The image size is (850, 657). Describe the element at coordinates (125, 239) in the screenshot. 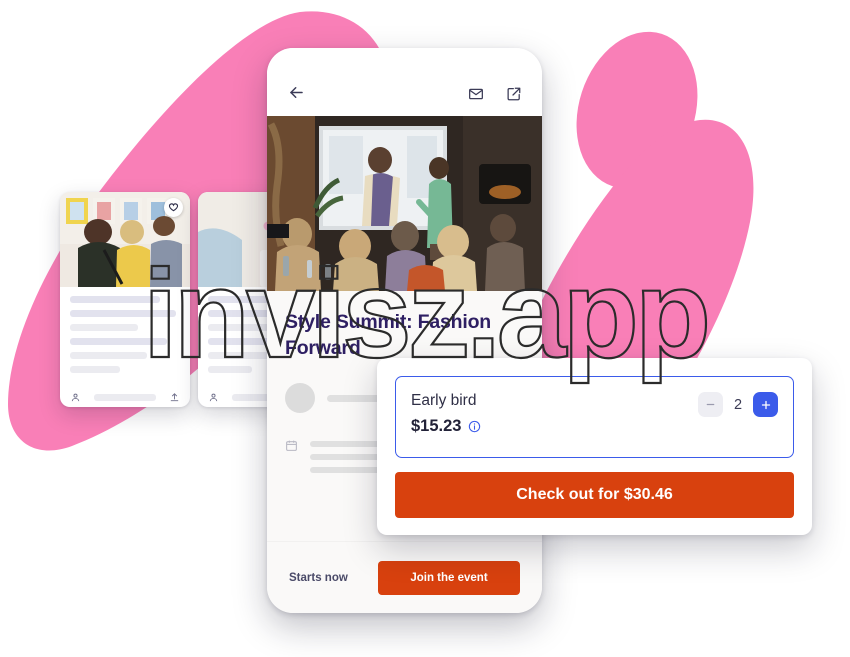

I see `card-photo` at that location.